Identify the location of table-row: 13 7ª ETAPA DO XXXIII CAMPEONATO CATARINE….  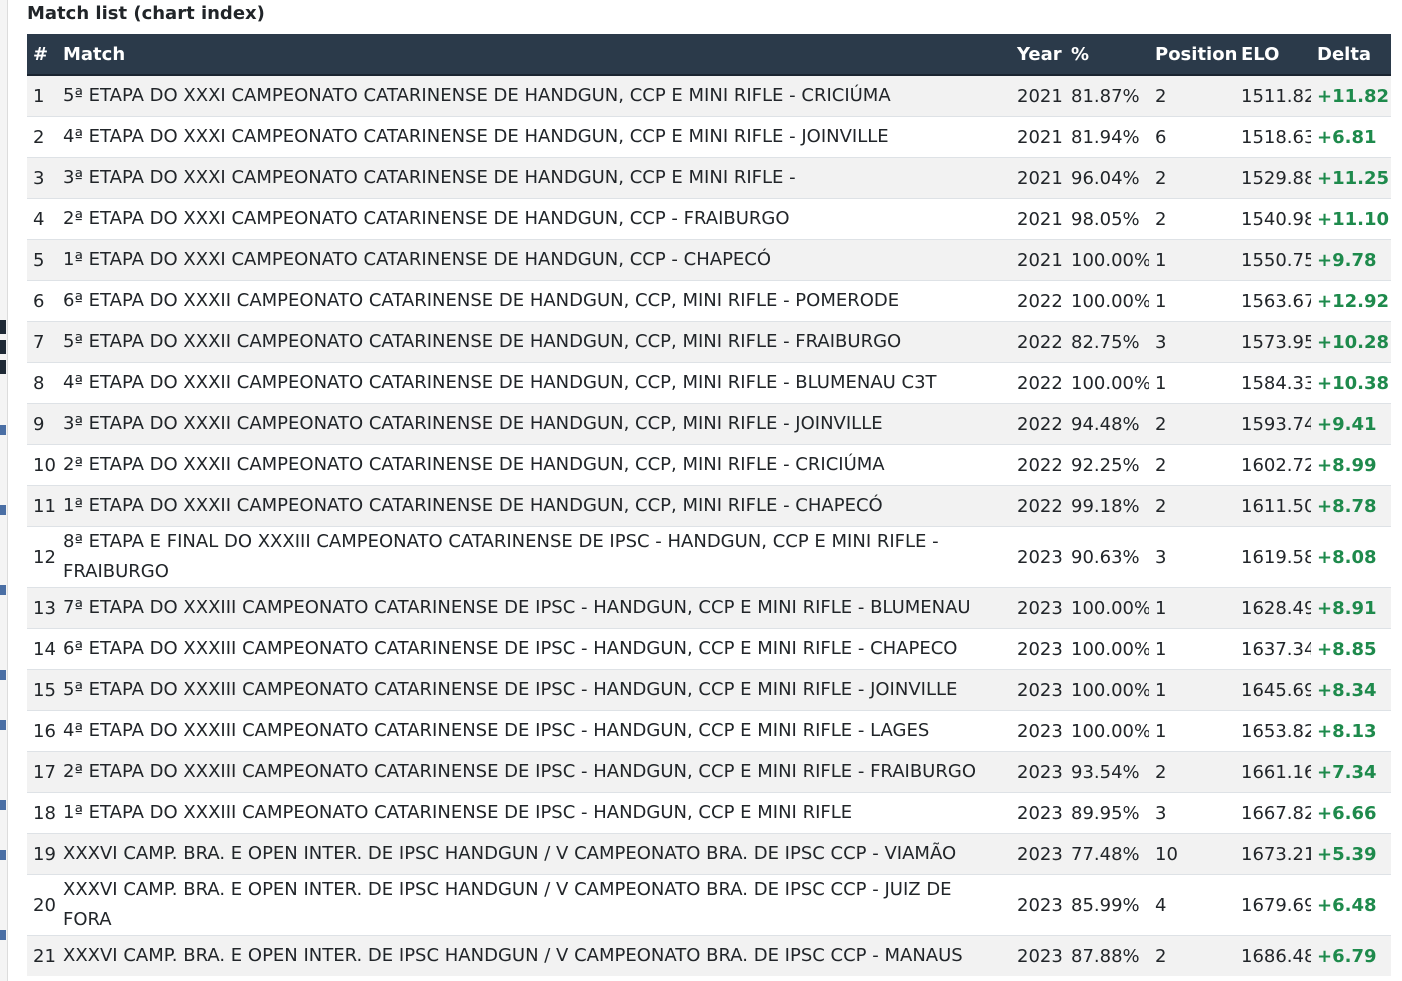
(709, 608).